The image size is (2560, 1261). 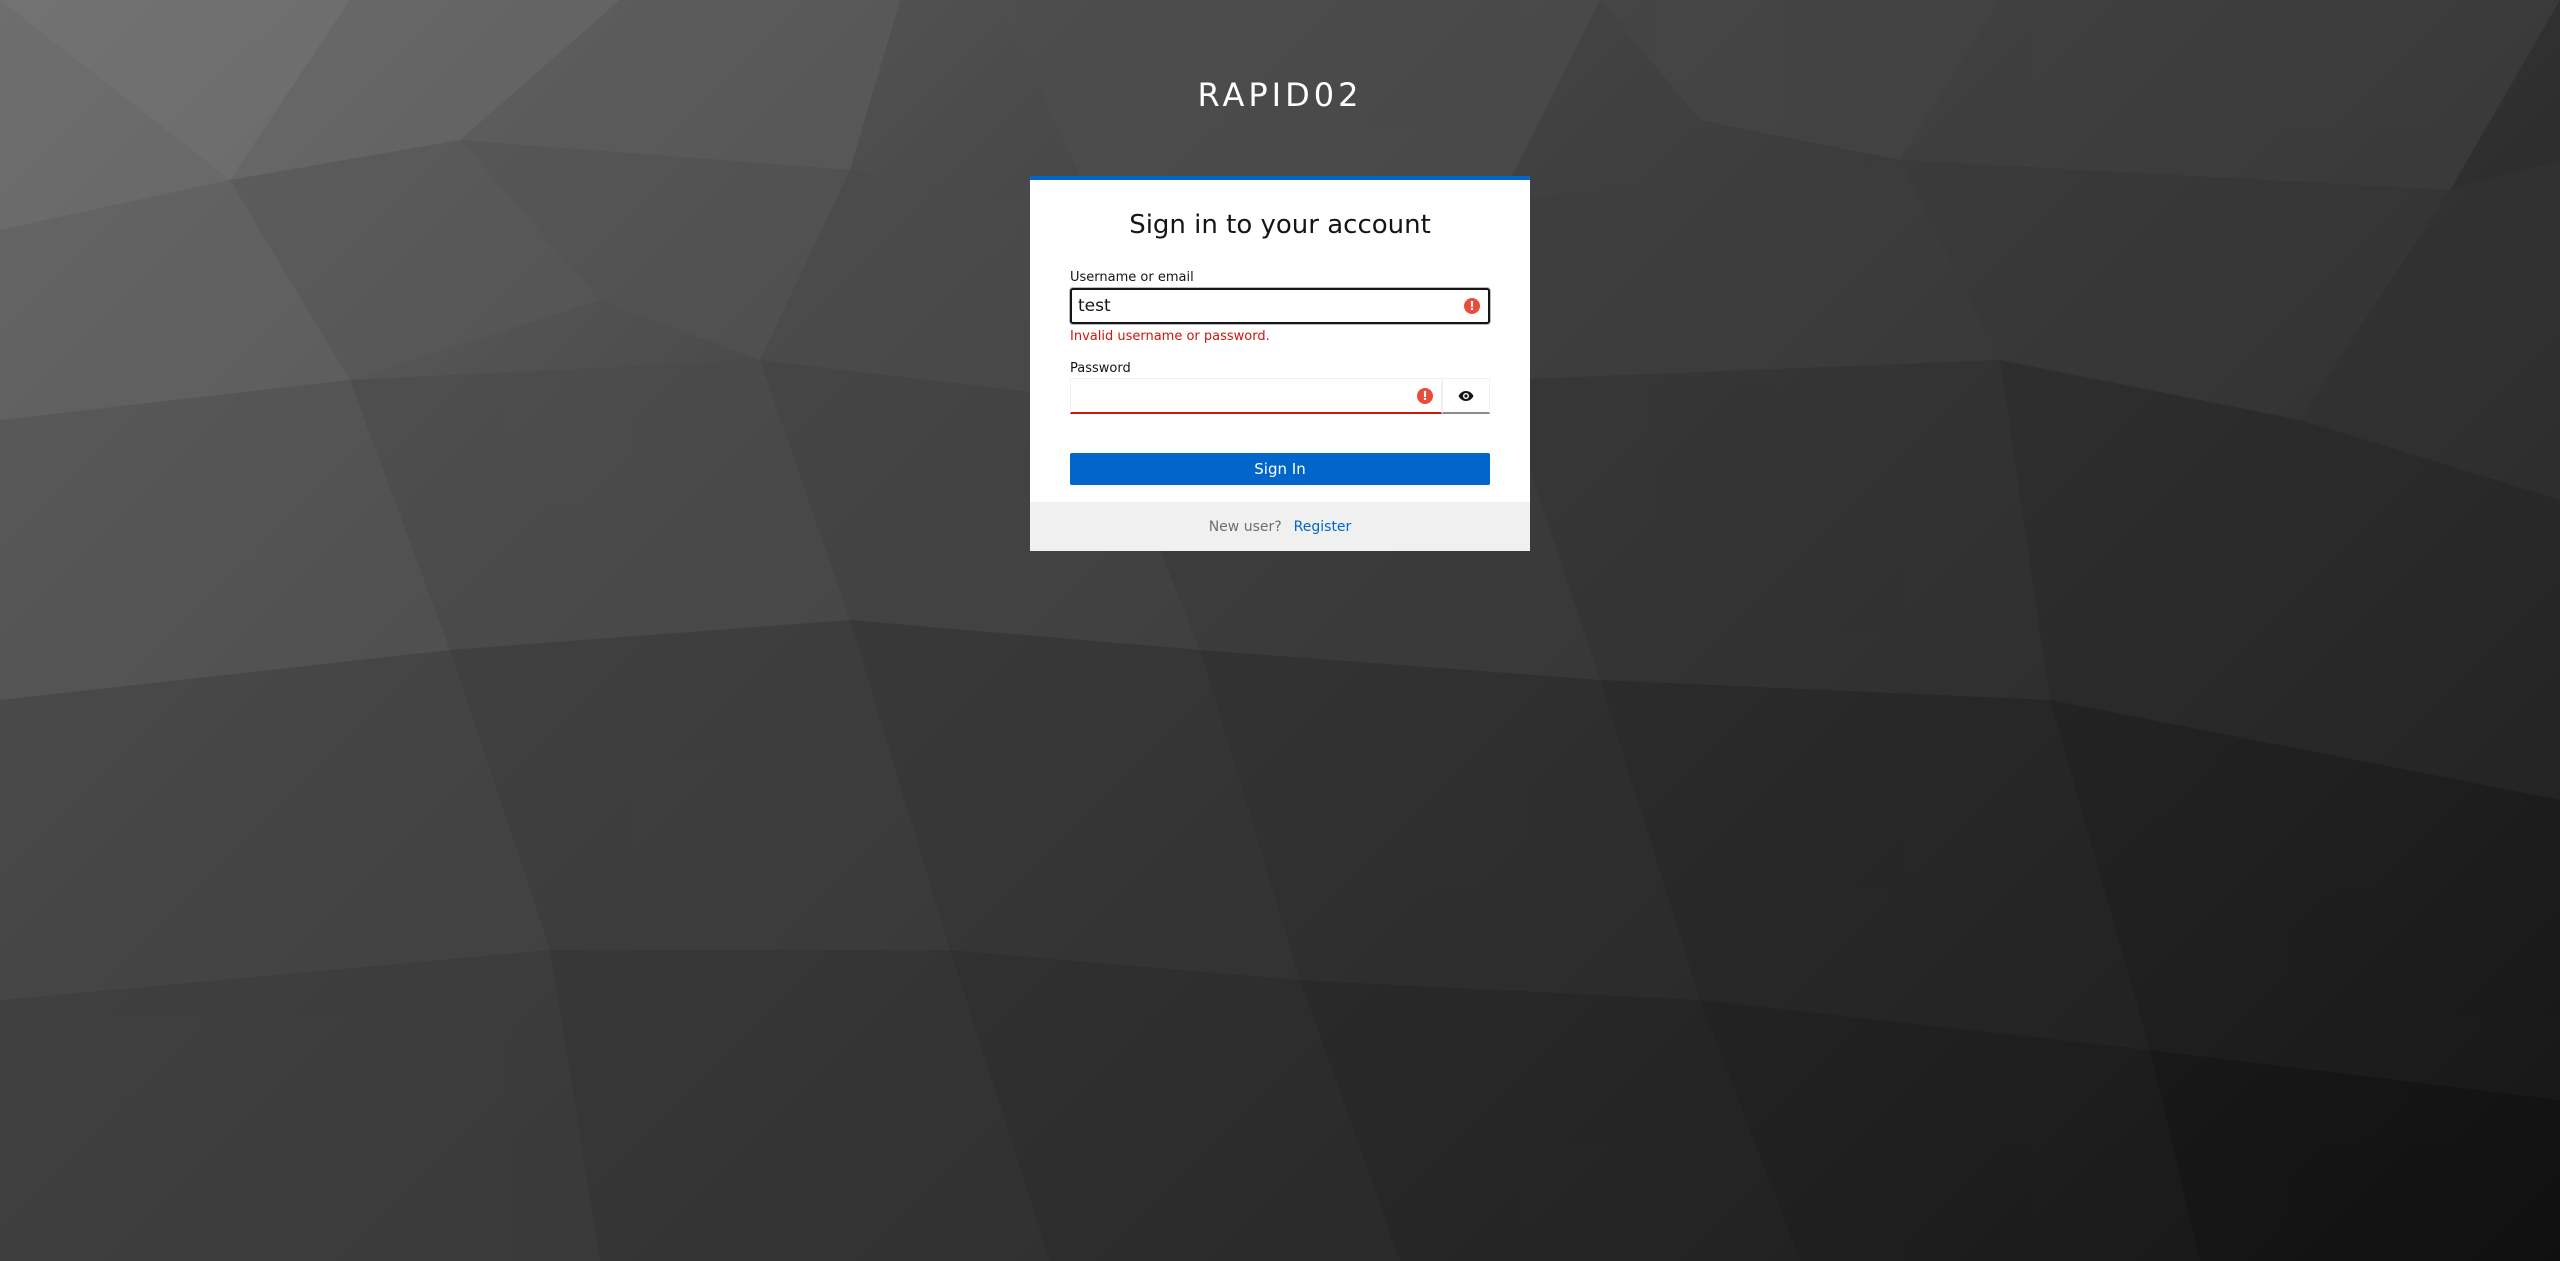 I want to click on password-input, so click(x=1239, y=395).